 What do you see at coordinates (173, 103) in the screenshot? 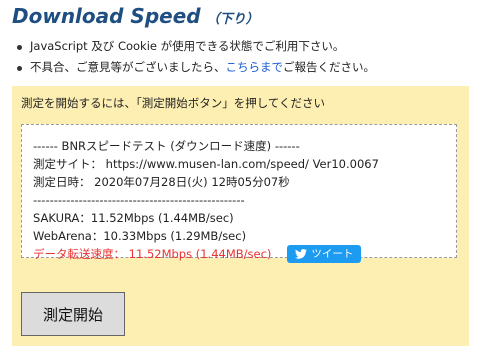
I see `instruction-text: 測定を開始するには、「測定開始ボタン」を押してください` at bounding box center [173, 103].